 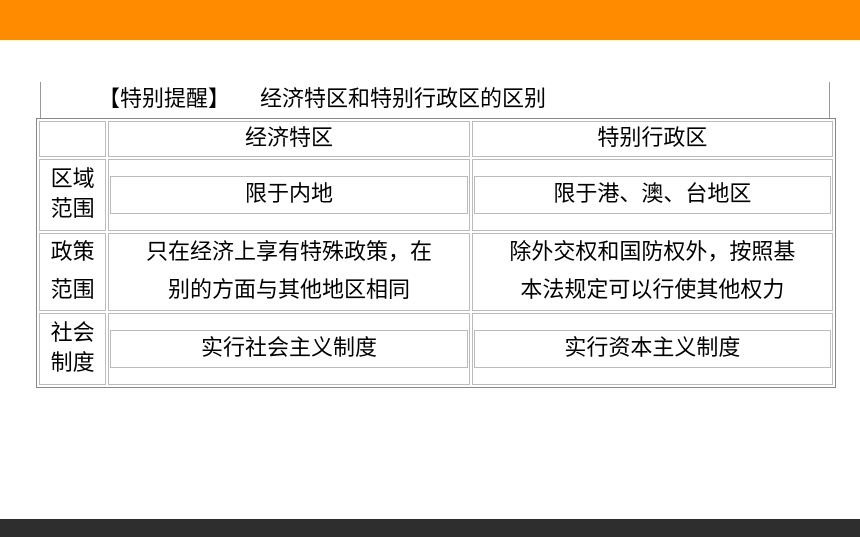 I want to click on cell-text: 限于港、澳、台地区, so click(x=652, y=195).